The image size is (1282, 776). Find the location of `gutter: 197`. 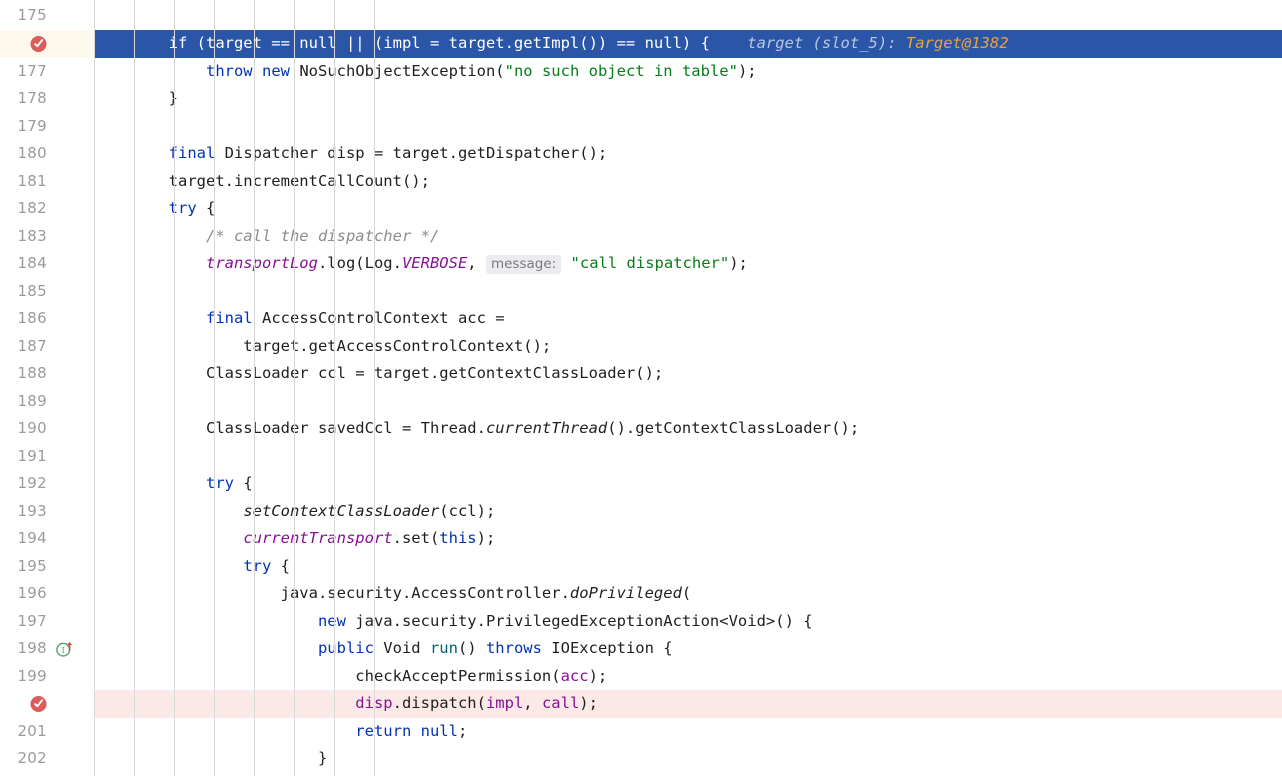

gutter: 197 is located at coordinates (47, 622).